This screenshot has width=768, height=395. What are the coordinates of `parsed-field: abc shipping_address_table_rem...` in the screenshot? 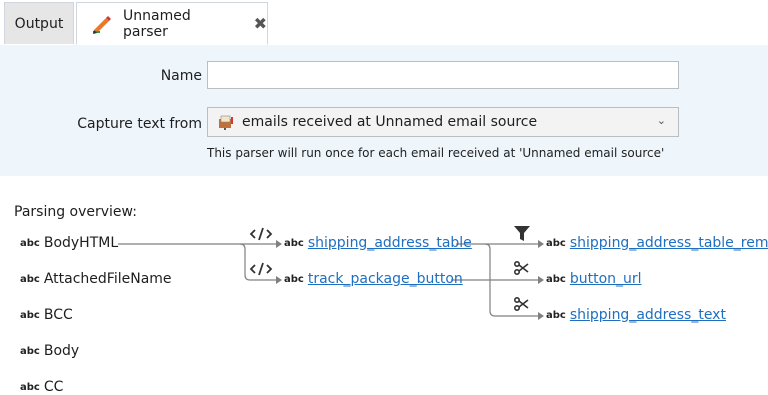 It's located at (657, 243).